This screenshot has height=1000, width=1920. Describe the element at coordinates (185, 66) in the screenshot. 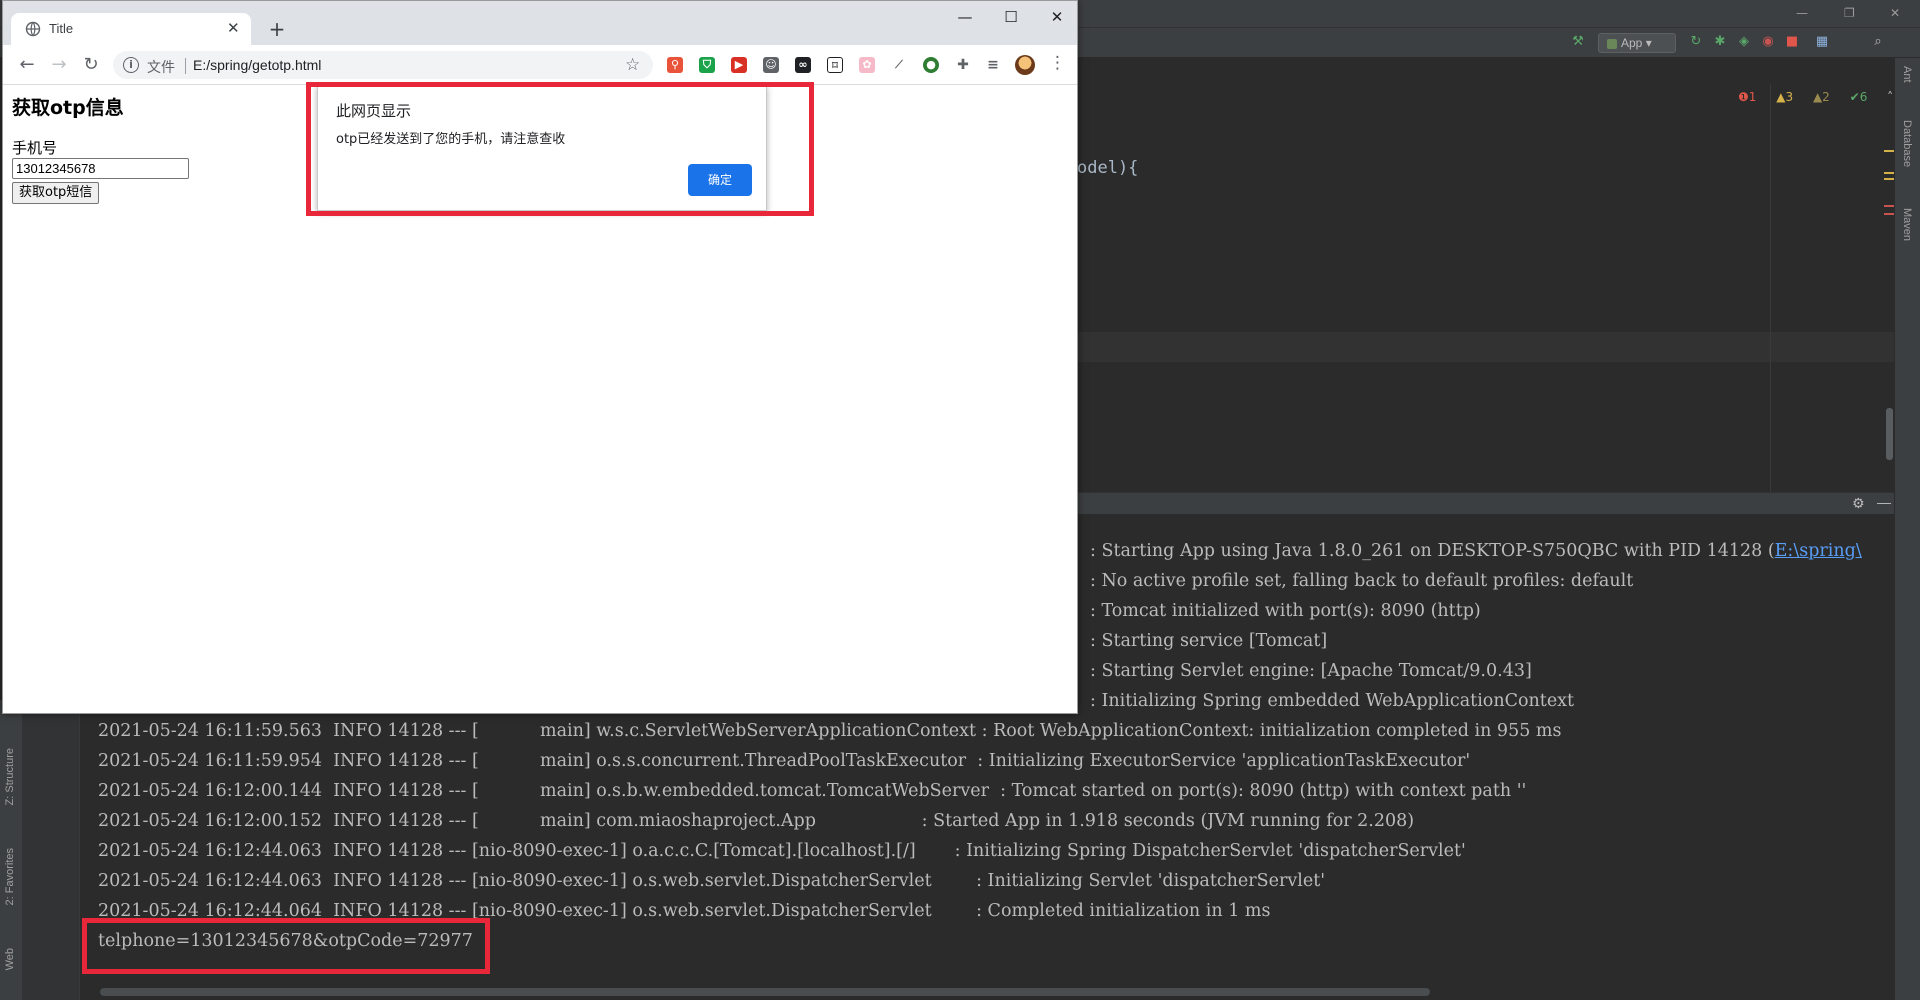

I see `address-separator` at that location.